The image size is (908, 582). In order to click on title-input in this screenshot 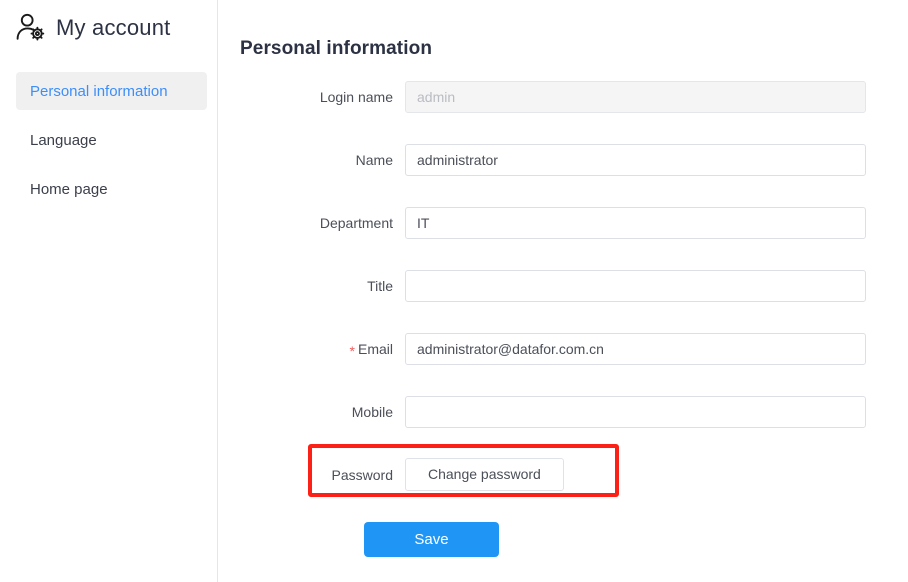, I will do `click(635, 285)`.